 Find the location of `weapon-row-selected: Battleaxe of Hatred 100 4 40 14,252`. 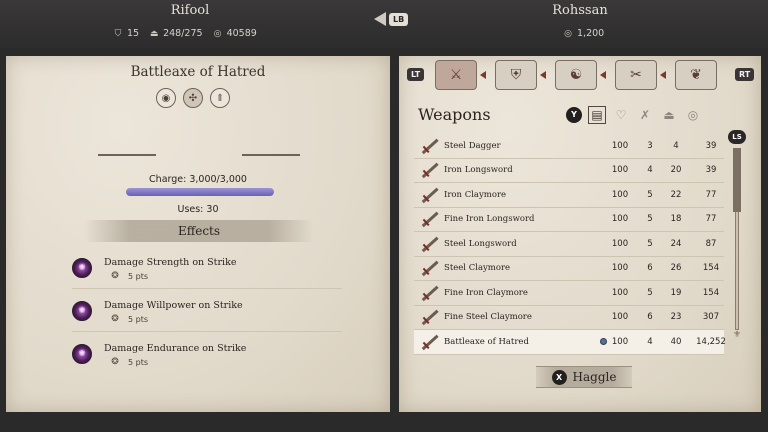

weapon-row-selected: Battleaxe of Hatred 100 4 40 14,252 is located at coordinates (570, 342).